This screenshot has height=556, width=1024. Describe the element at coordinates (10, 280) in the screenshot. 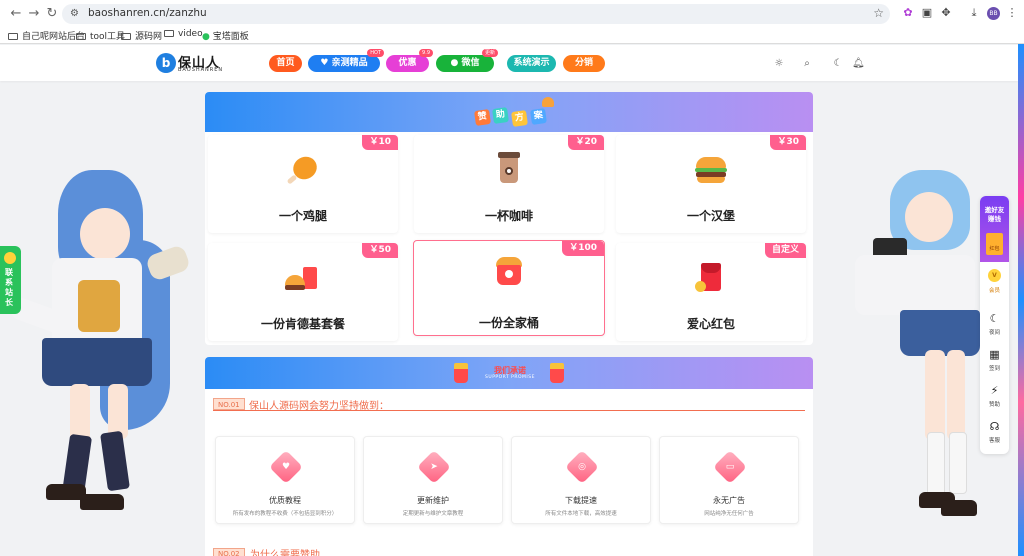

I see `contact-admin-tab: 联系站长` at that location.